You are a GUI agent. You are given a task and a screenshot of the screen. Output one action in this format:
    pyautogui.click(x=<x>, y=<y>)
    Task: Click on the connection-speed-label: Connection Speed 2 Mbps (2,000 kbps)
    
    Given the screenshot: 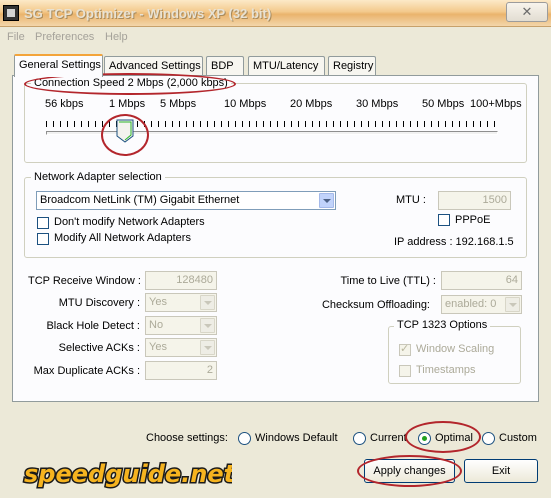 What is the action you would take?
    pyautogui.click(x=131, y=83)
    